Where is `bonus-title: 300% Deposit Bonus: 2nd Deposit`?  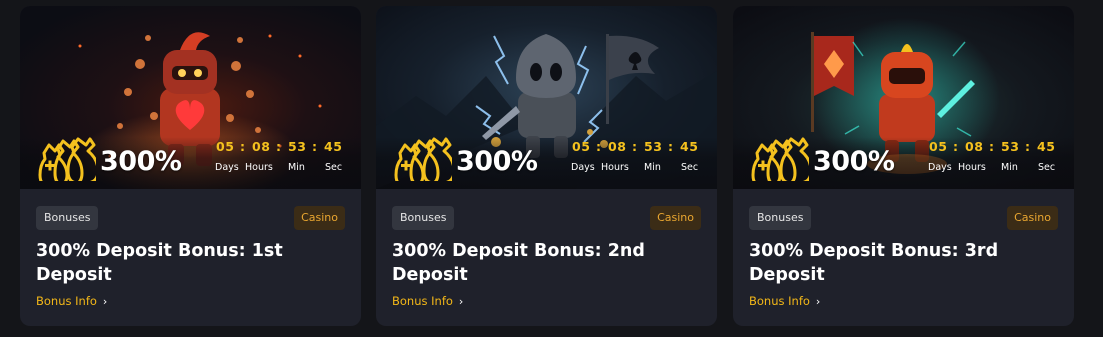
bonus-title: 300% Deposit Bonus: 2nd Deposit is located at coordinates (542, 263).